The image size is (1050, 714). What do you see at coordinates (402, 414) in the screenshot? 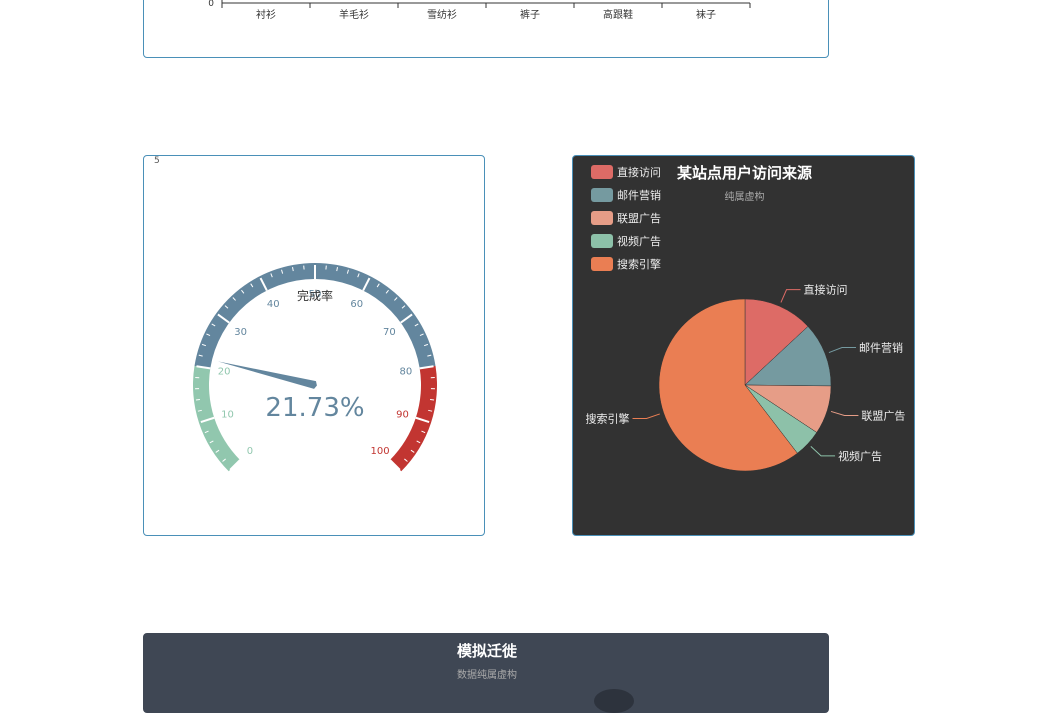
I see `gauge-tick-label: 90` at bounding box center [402, 414].